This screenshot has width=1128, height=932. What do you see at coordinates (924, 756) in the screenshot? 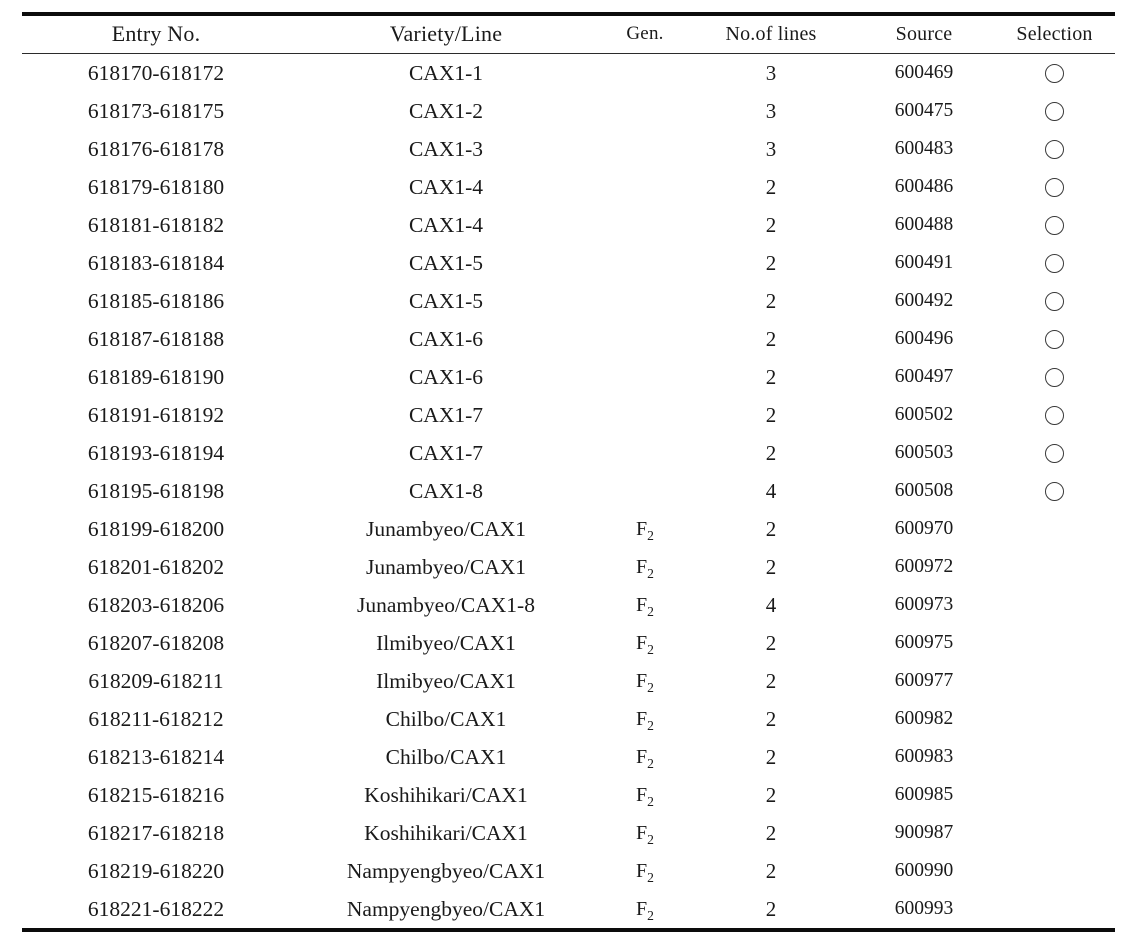
I see `cell-source: 600983` at bounding box center [924, 756].